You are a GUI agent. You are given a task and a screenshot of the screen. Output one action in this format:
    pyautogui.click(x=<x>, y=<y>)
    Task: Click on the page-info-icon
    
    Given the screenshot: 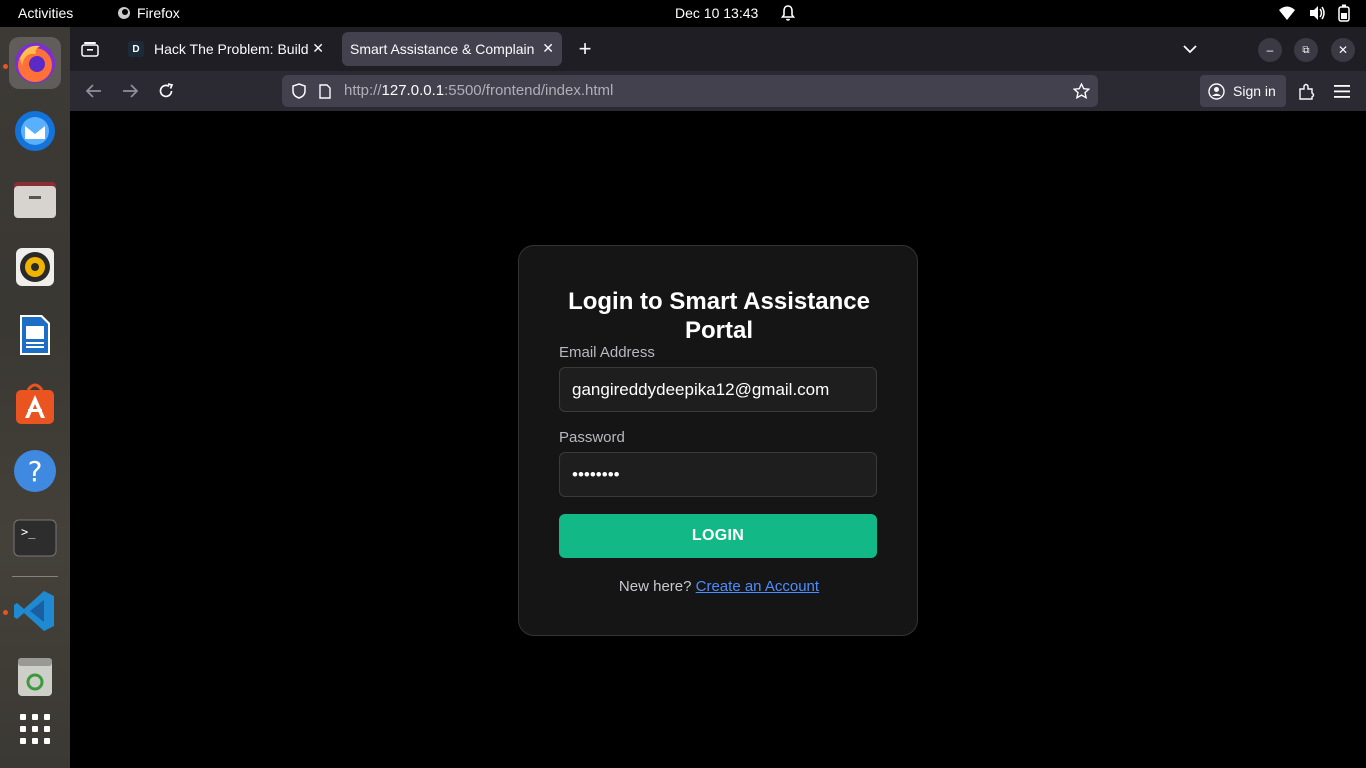 What is the action you would take?
    pyautogui.click(x=325, y=91)
    